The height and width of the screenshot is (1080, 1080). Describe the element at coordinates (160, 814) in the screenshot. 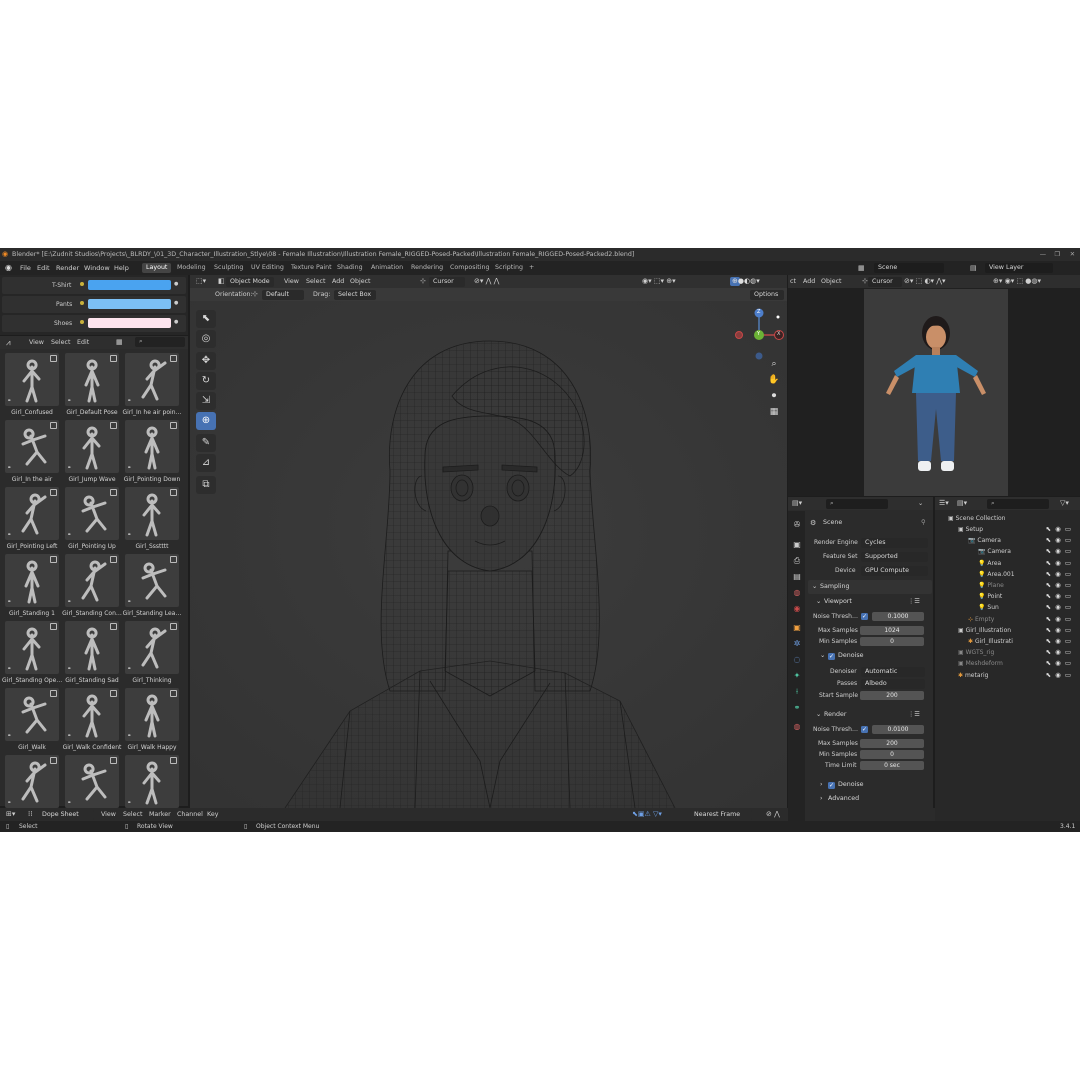

I see `timeline-menu-marker: Marker` at that location.